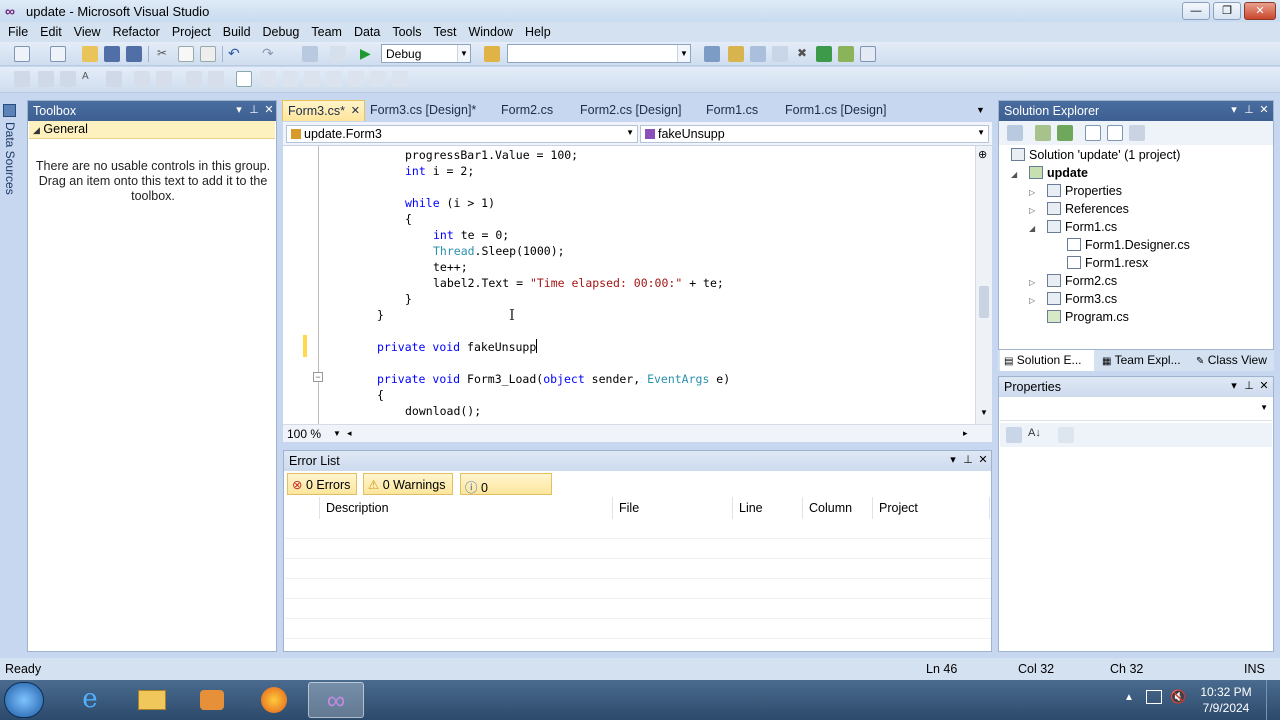 This screenshot has height=720, width=1280. I want to click on tree-solution: Solution 'update' (1 project), so click(1095, 155).